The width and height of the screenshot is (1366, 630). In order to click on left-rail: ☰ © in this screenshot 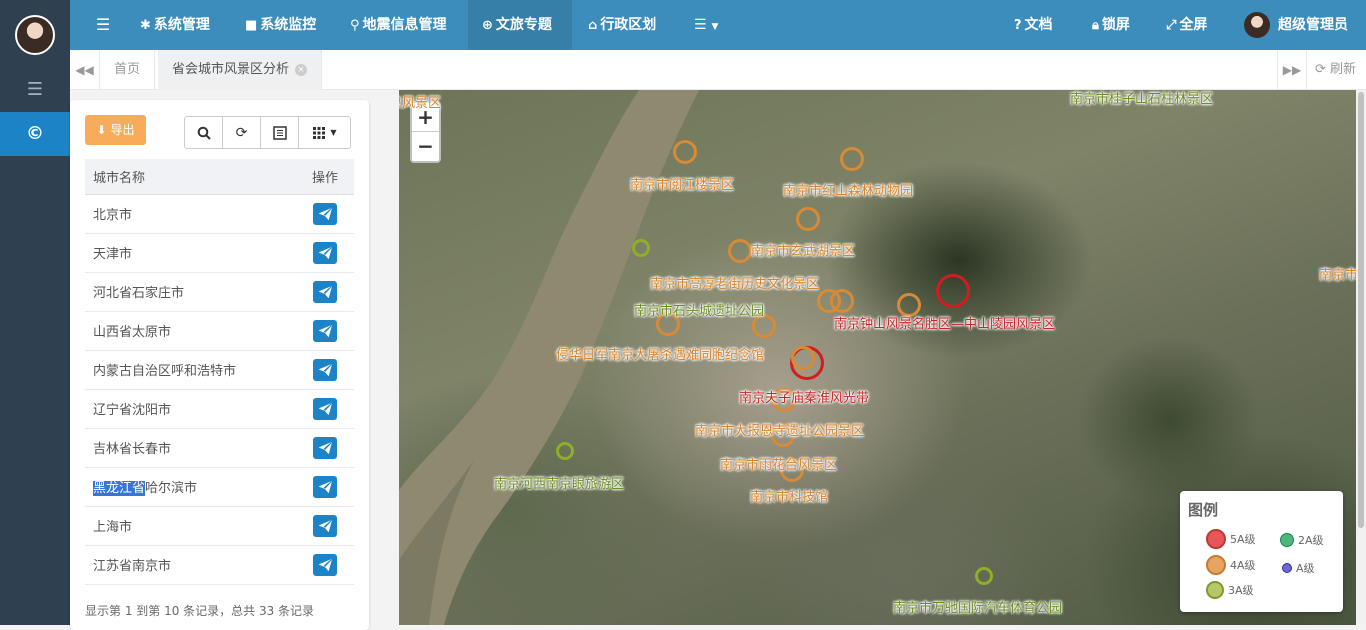, I will do `click(35, 312)`.